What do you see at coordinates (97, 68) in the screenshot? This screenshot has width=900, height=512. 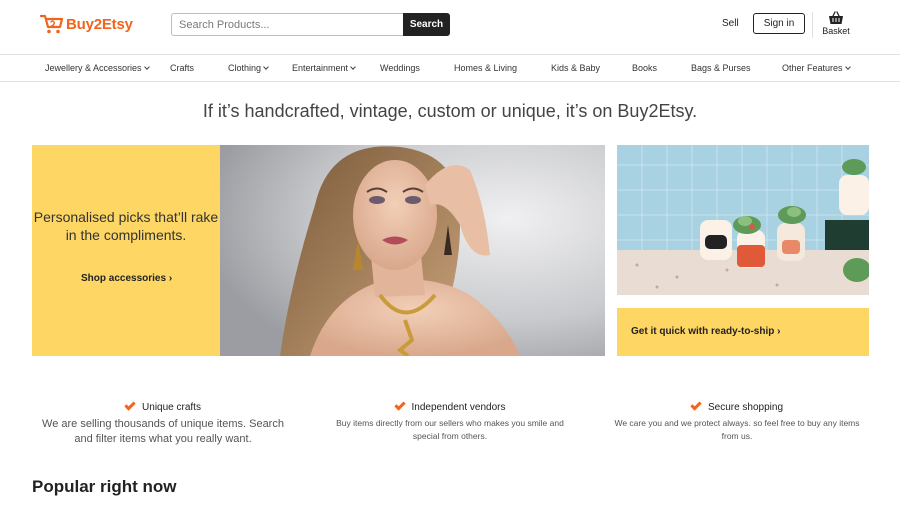 I see `category-jewellery-accessories: Jewellery & Accessories` at bounding box center [97, 68].